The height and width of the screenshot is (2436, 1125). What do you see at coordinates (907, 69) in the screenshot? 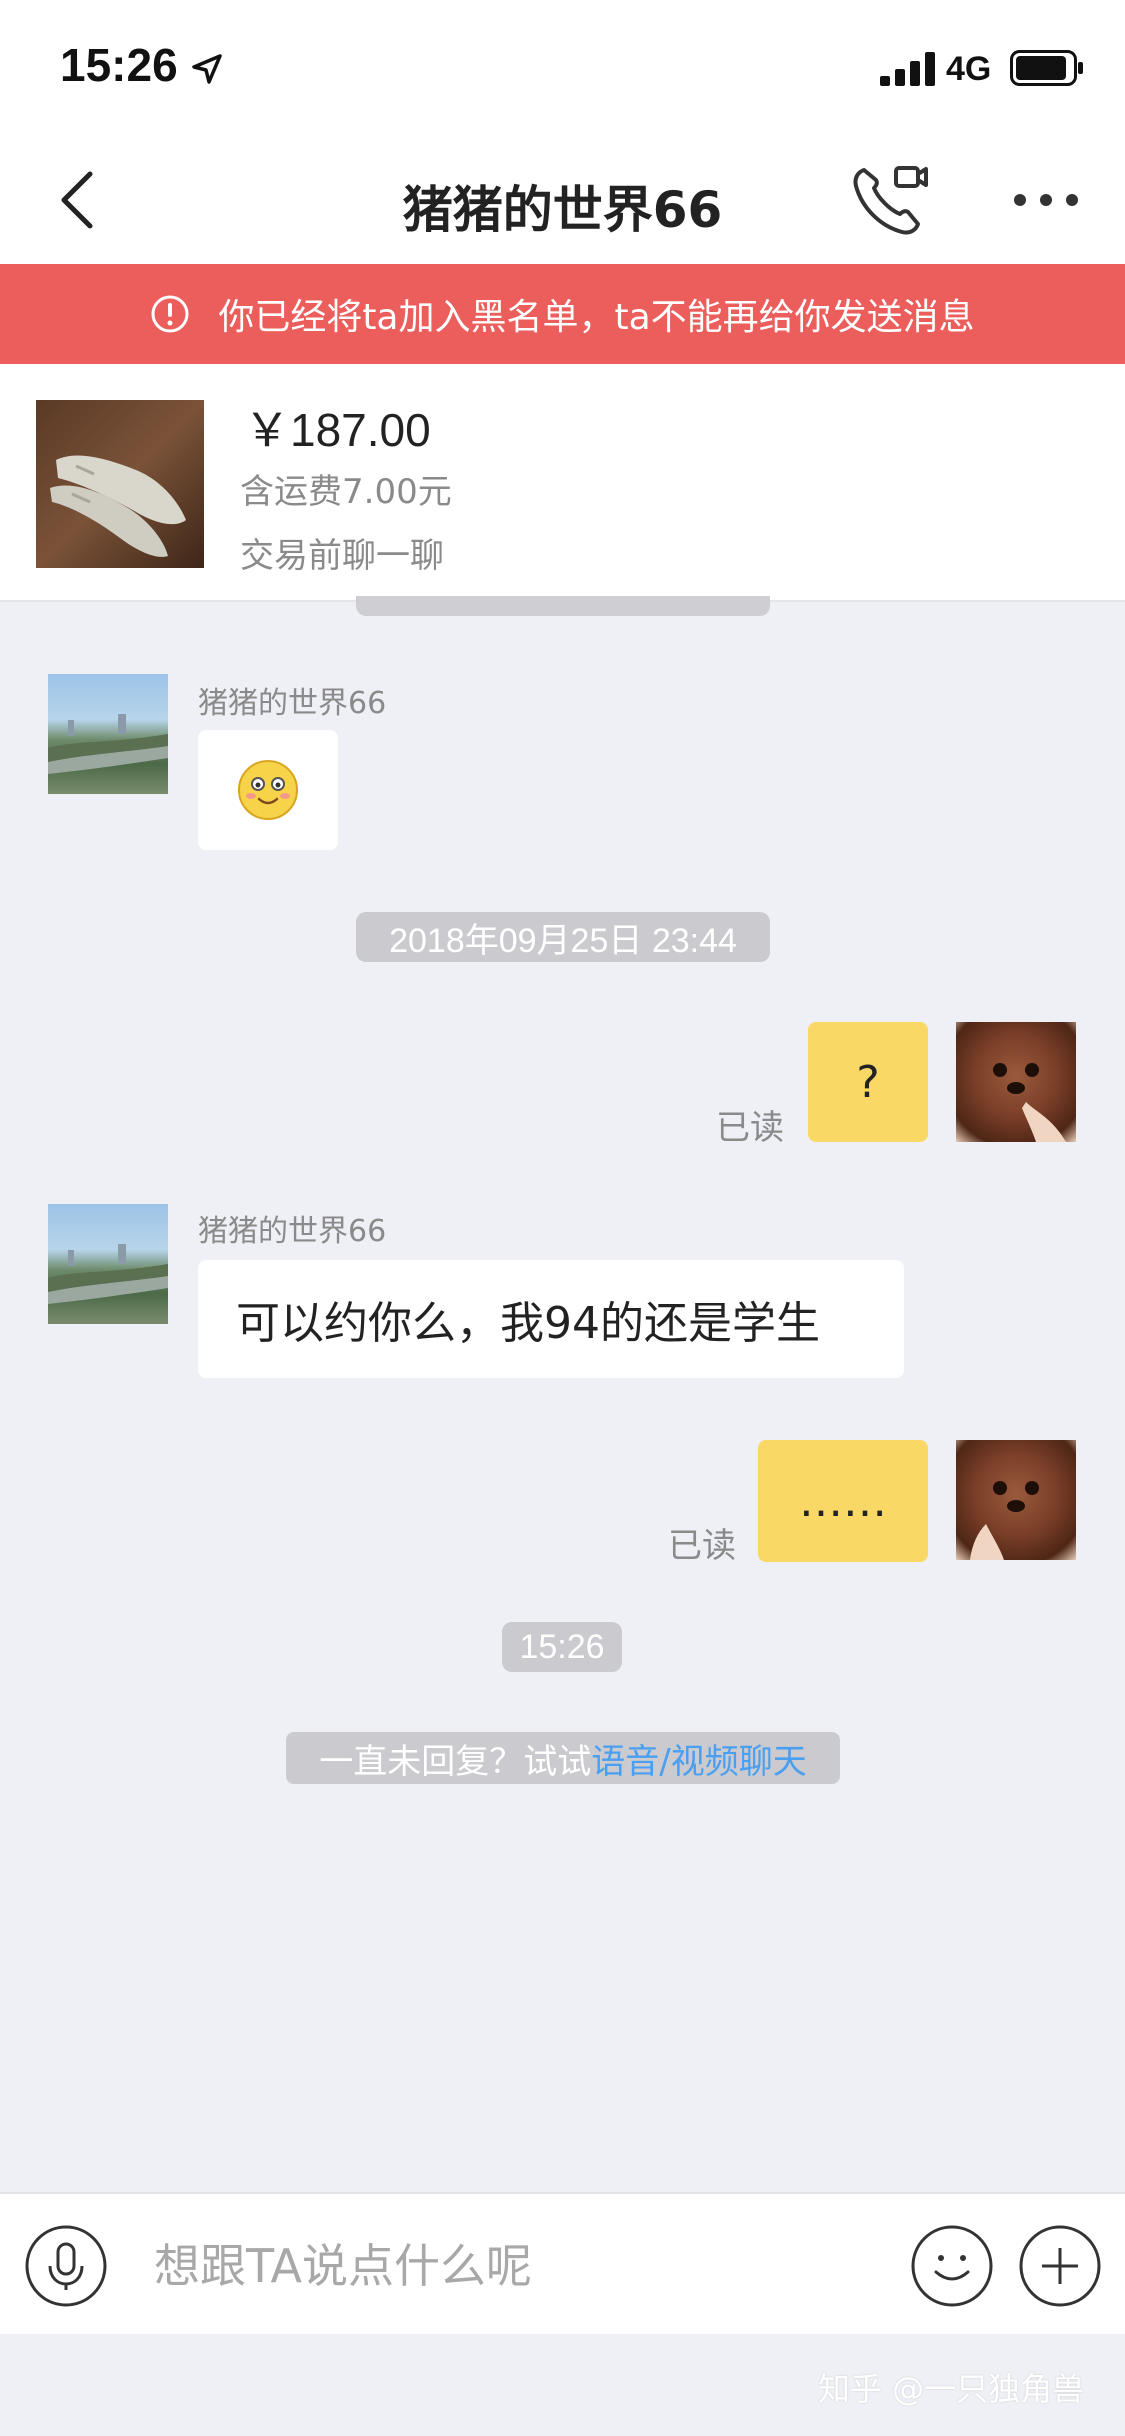
I see `signal-icon` at bounding box center [907, 69].